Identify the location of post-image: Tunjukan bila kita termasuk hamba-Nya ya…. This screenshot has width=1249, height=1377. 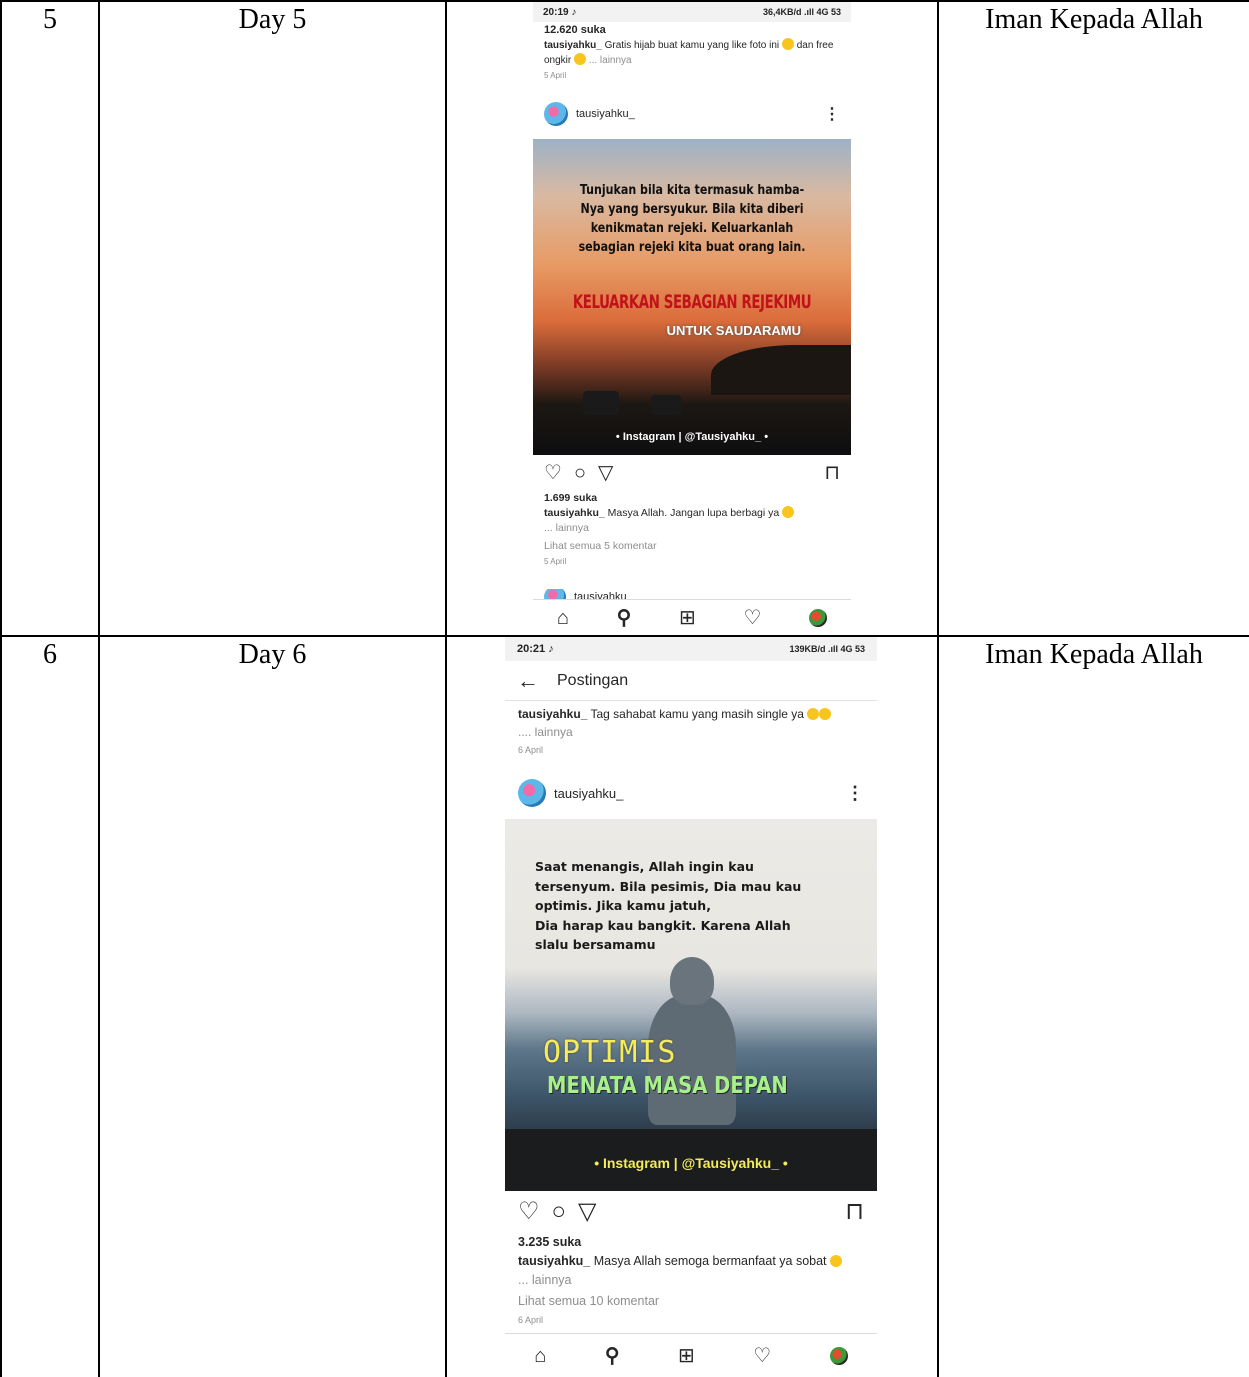
(692, 297).